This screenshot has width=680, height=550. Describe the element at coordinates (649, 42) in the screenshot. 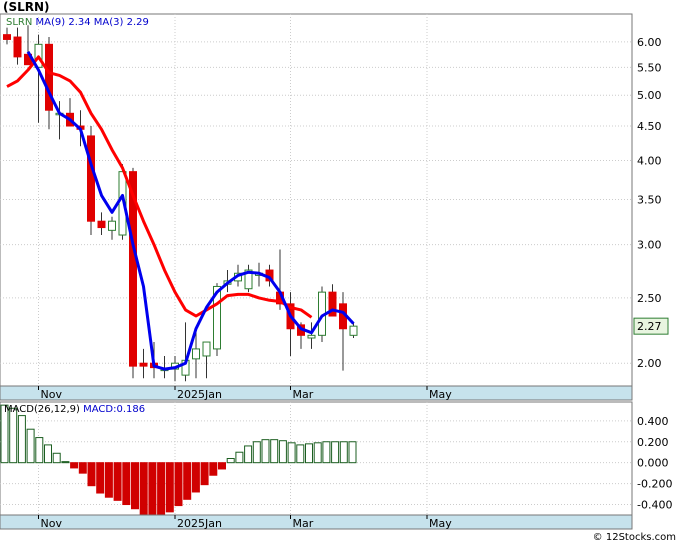

I see `price-tick-label: 6.00` at that location.